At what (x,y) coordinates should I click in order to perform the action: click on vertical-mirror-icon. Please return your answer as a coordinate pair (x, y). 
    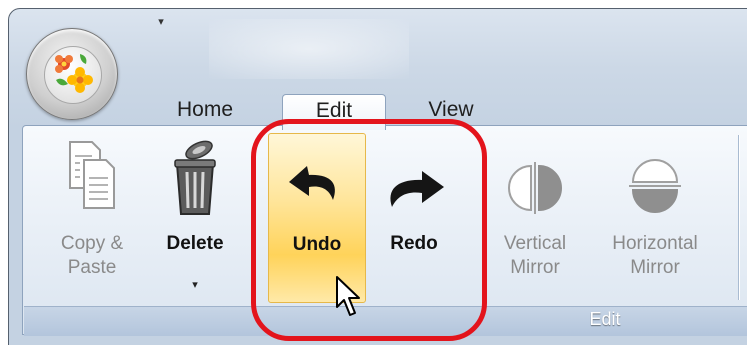
    Looking at the image, I should click on (535, 188).